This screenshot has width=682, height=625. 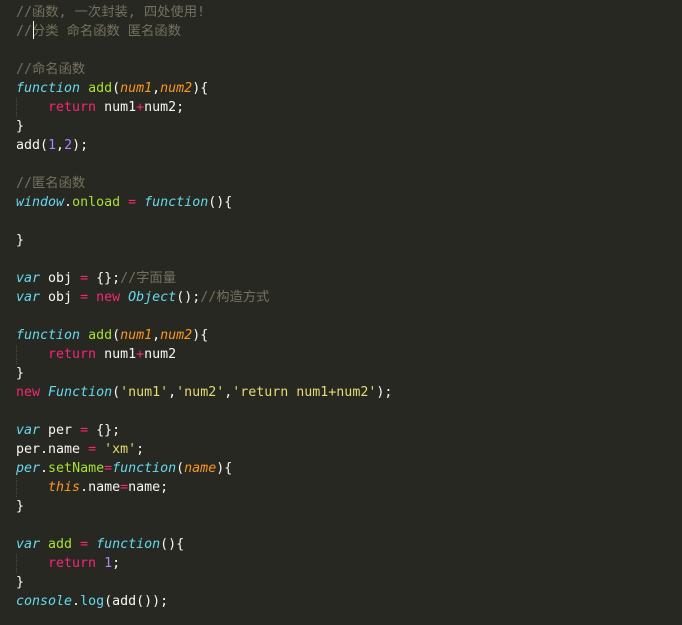 I want to click on code-token-plain: num2;, so click(x=164, y=107).